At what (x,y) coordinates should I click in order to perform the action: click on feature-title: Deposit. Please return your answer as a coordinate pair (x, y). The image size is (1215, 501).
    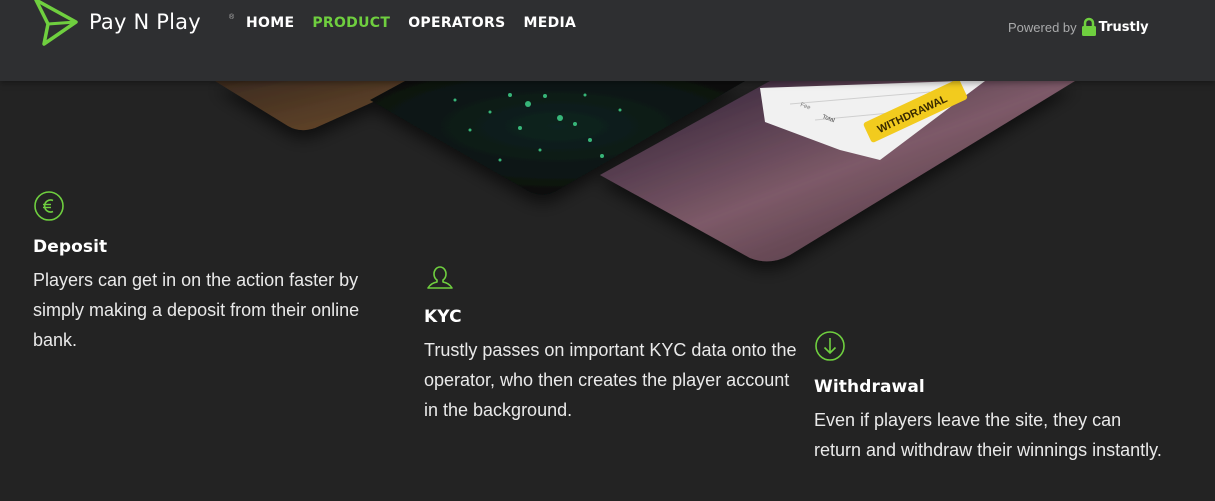
    Looking at the image, I should click on (70, 247).